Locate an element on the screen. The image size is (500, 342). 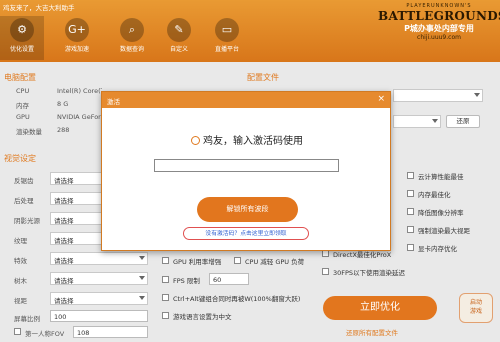
tool-live: ▭ 直播平台 is located at coordinates (227, 38).